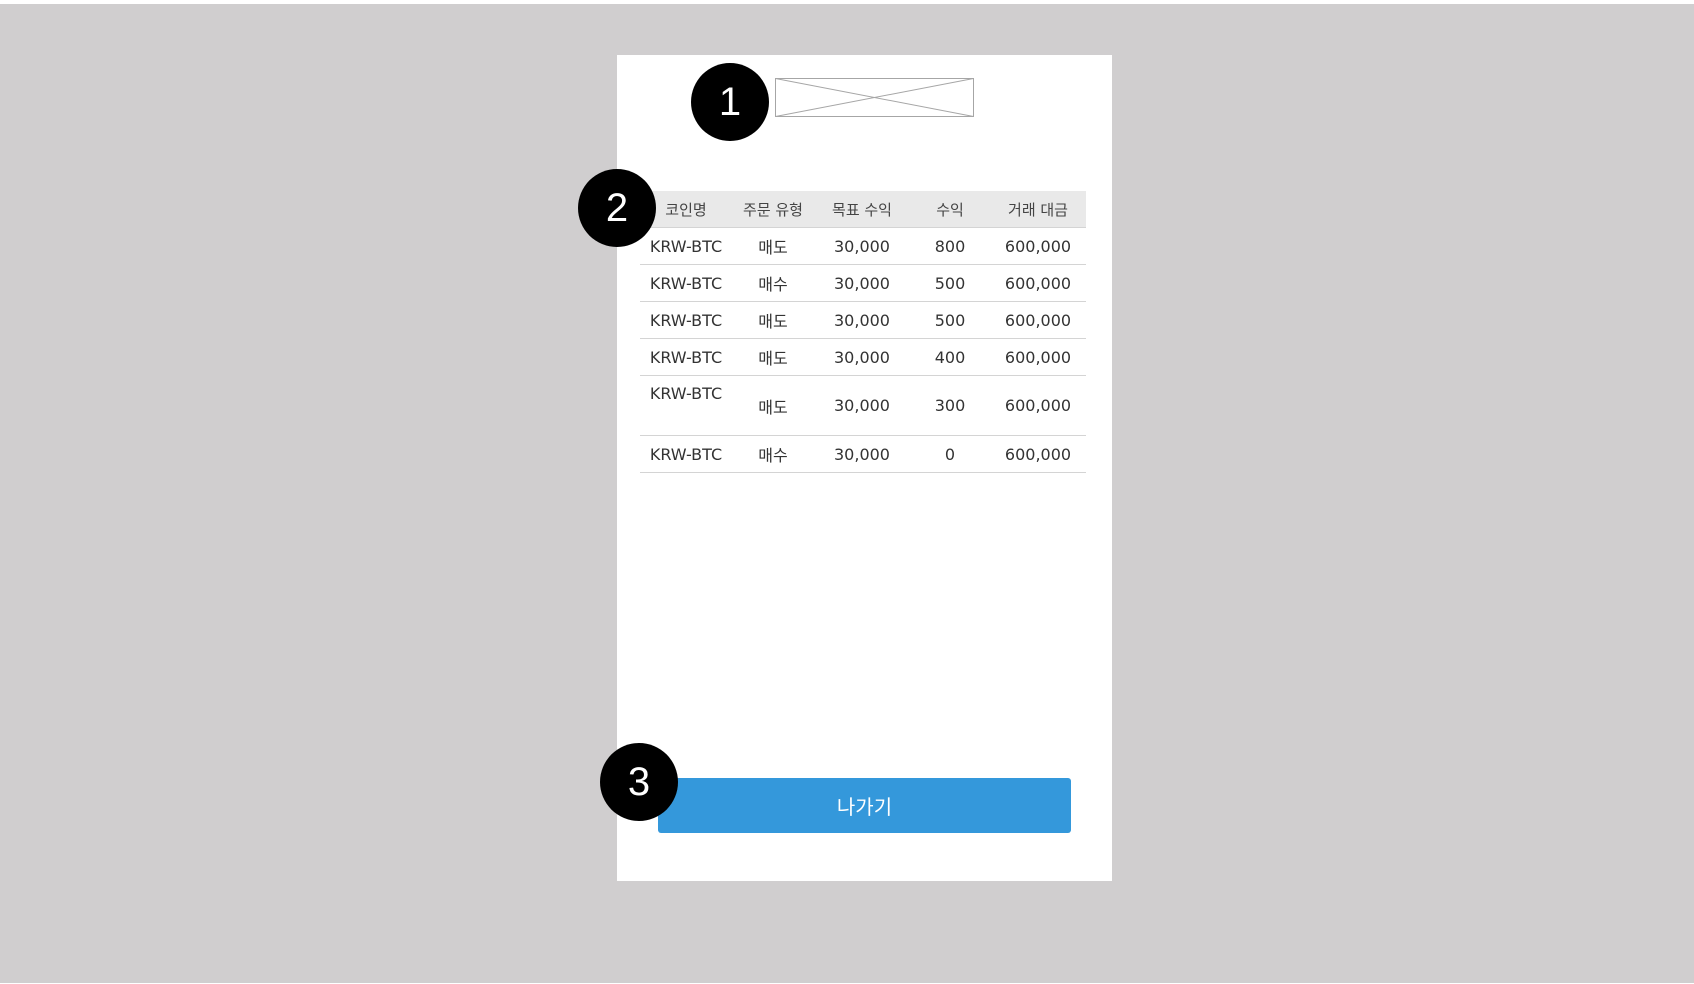  What do you see at coordinates (950, 405) in the screenshot?
I see `table-cell-profit: 300` at bounding box center [950, 405].